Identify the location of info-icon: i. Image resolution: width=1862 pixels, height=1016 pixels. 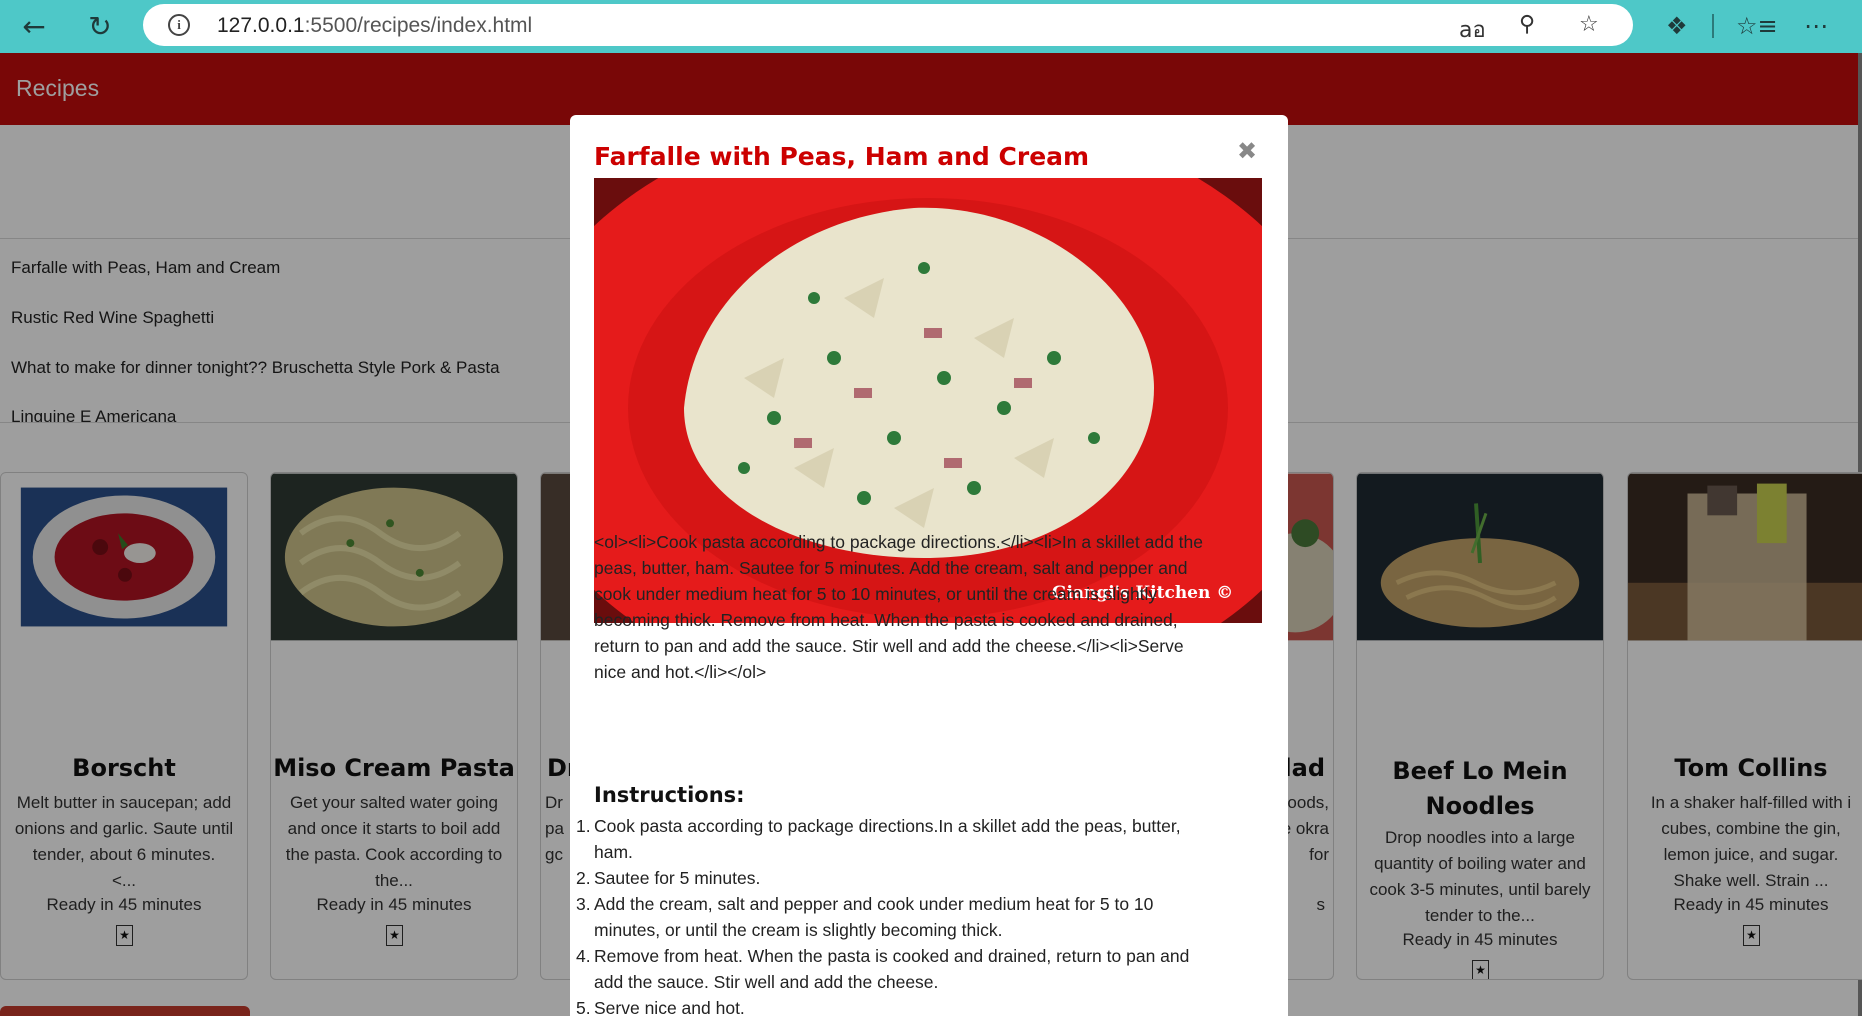
(179, 25).